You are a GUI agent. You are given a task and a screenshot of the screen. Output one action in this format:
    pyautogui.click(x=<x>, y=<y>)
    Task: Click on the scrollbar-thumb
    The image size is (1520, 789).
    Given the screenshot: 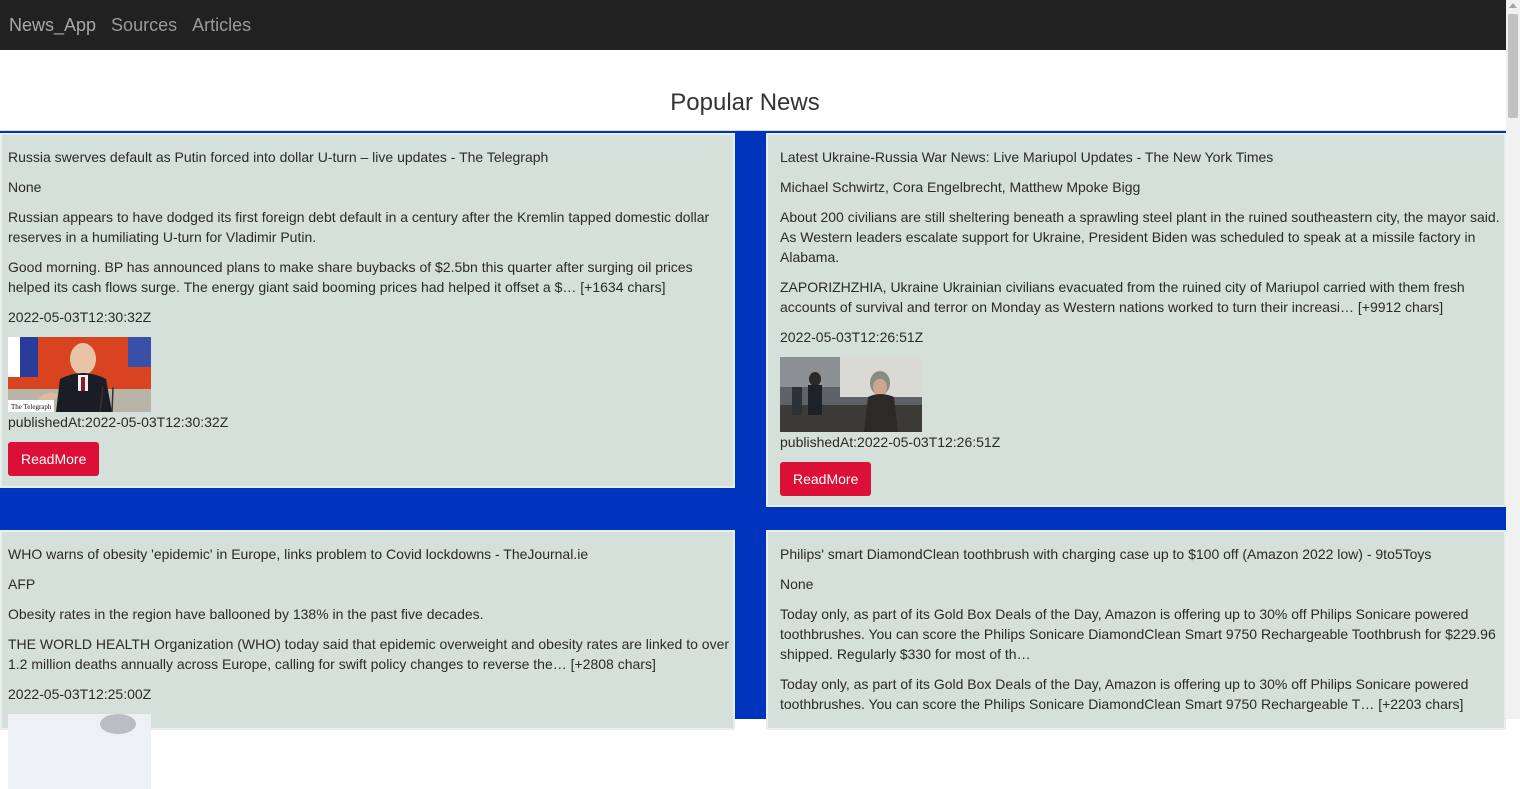 What is the action you would take?
    pyautogui.click(x=1513, y=66)
    